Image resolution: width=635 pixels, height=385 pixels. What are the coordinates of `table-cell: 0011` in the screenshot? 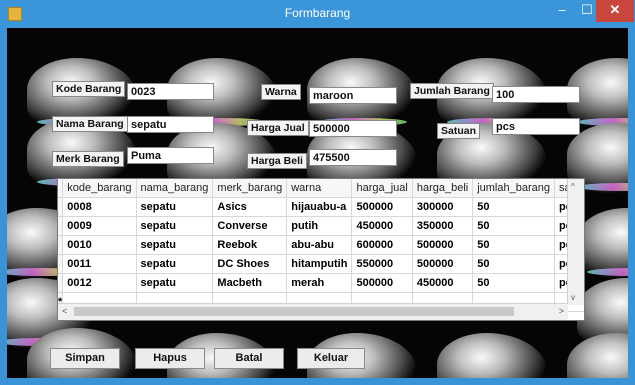 It's located at (99, 264).